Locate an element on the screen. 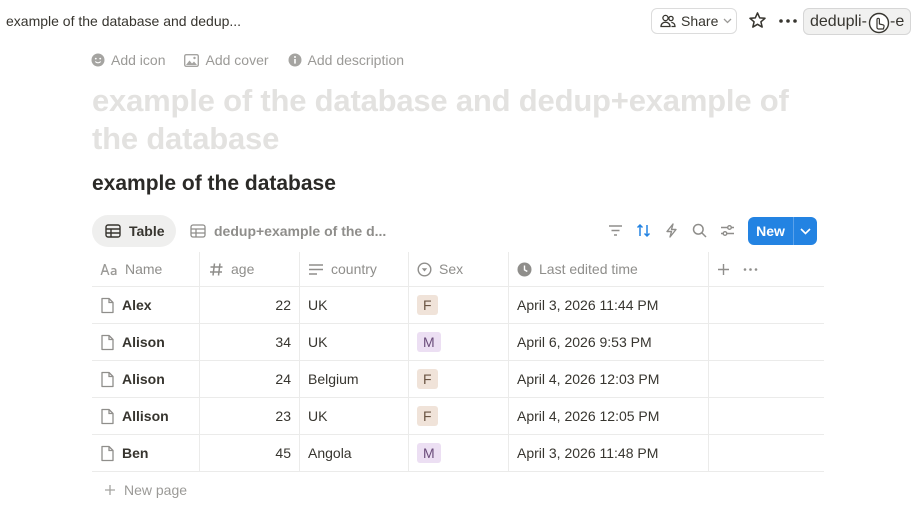  table-row: Alison 34 UK M April 6, 2026 9:53 PM is located at coordinates (458, 342).